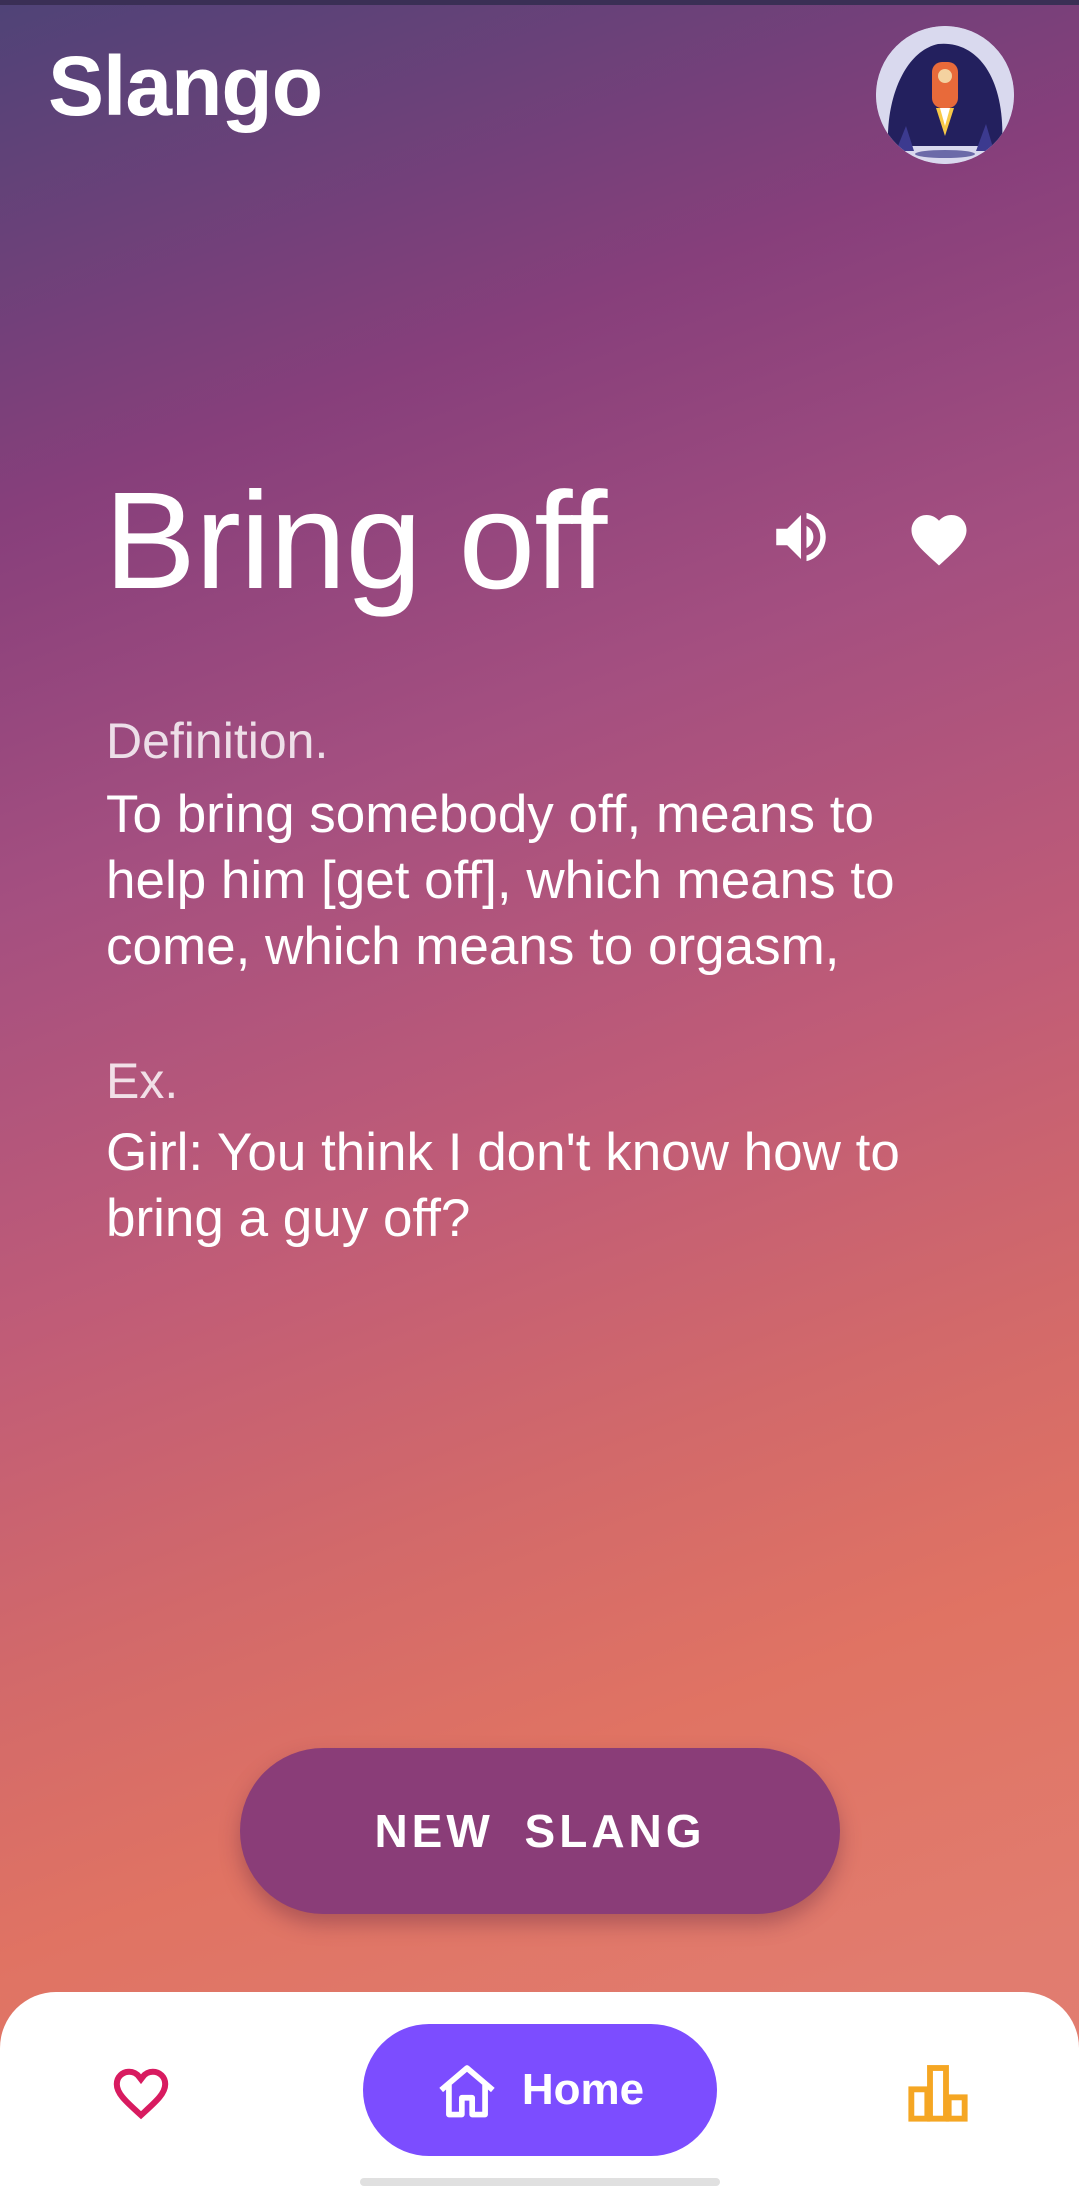 The image size is (1079, 2189). Describe the element at coordinates (540, 2182) in the screenshot. I see `gesture-bar` at that location.